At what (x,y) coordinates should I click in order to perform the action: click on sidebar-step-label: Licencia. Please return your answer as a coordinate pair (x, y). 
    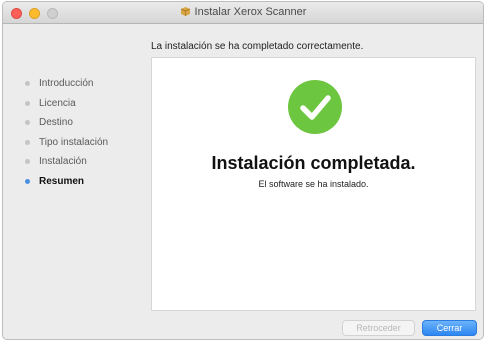
    Looking at the image, I should click on (57, 103).